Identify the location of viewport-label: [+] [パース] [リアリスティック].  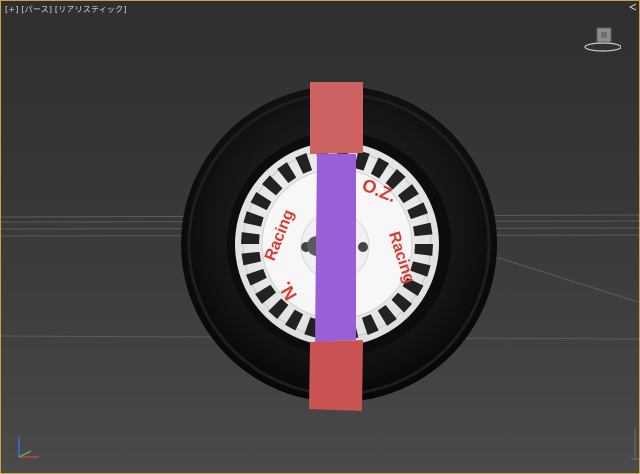
(66, 9).